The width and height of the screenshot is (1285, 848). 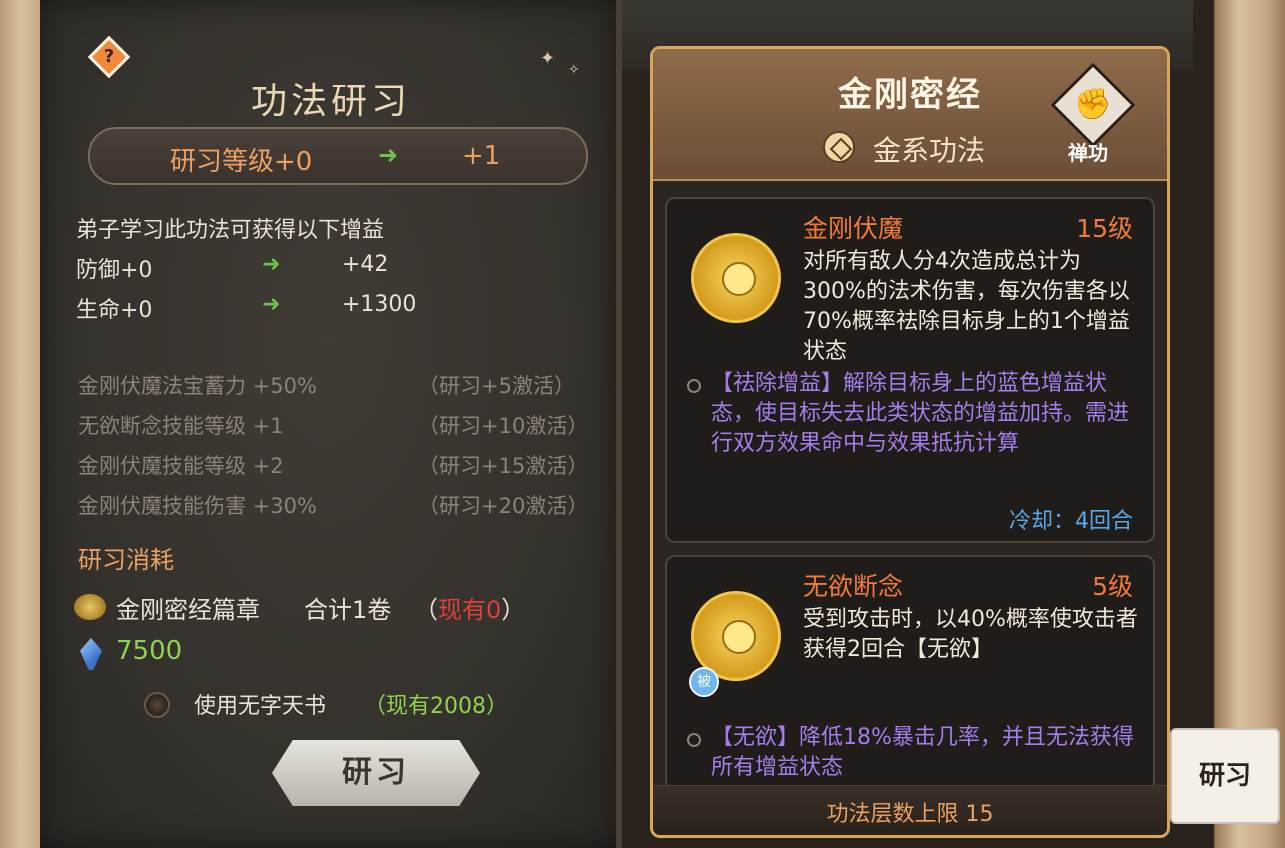 What do you see at coordinates (1104, 228) in the screenshot?
I see `skill-level: 15级` at bounding box center [1104, 228].